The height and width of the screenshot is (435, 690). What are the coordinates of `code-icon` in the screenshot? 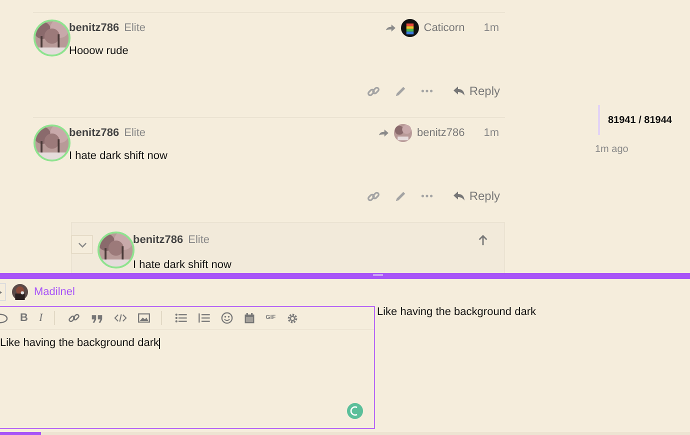 It's located at (120, 318).